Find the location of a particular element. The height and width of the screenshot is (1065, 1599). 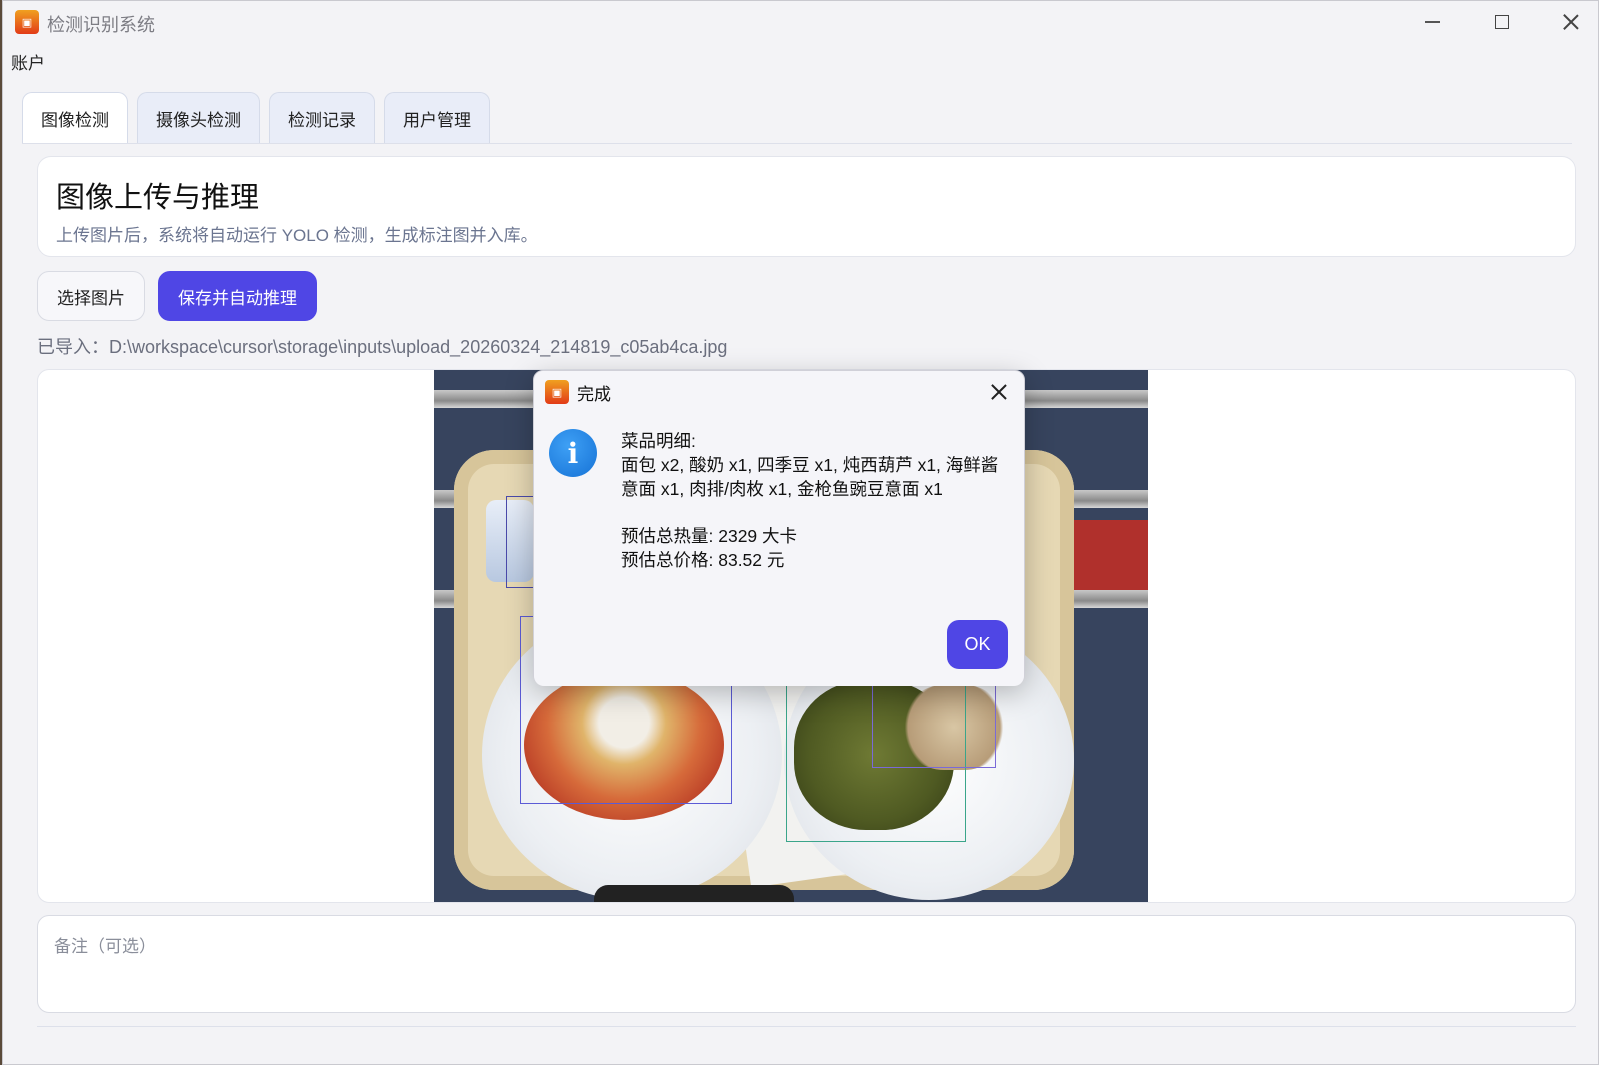

tab-user-management: 用户管理 is located at coordinates (437, 118).